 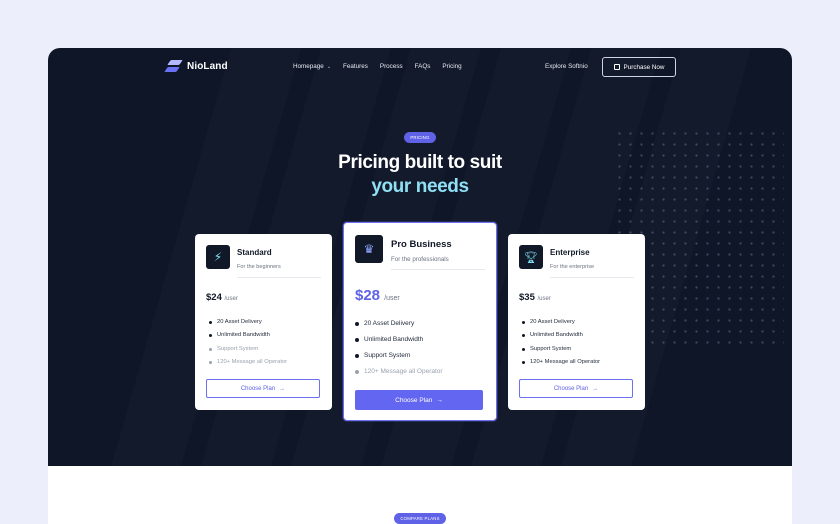 I want to click on plan-name: Standard, so click(x=254, y=252).